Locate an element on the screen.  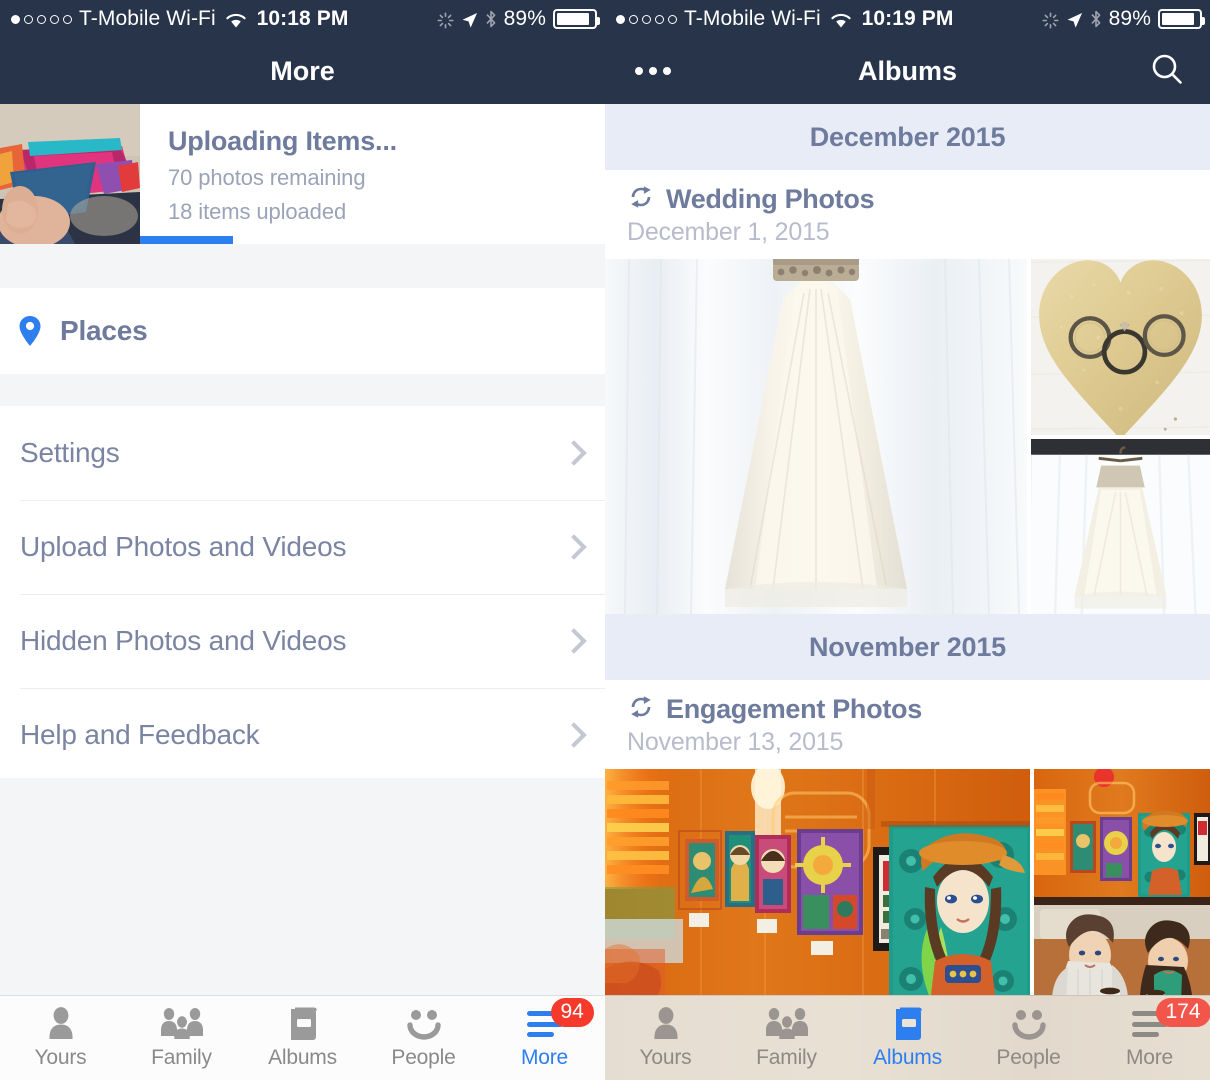
sidebar-item-hidden-photos: Hidden Photos and Videos is located at coordinates (302, 641).